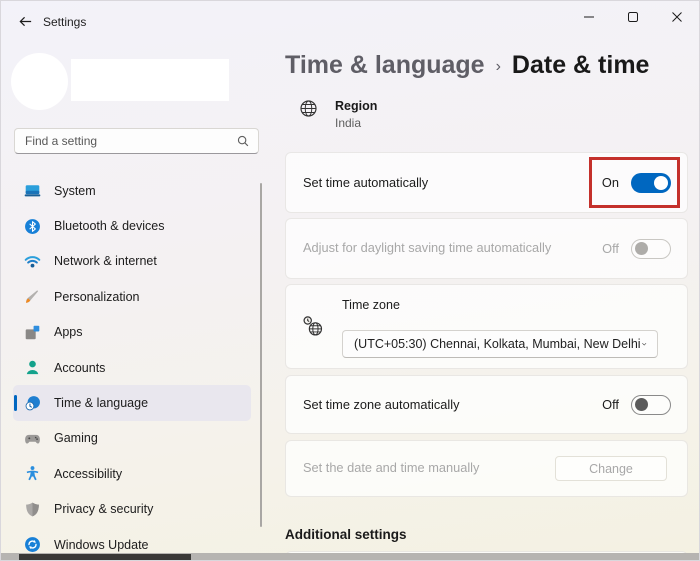  I want to click on window-title: Settings, so click(65, 22).